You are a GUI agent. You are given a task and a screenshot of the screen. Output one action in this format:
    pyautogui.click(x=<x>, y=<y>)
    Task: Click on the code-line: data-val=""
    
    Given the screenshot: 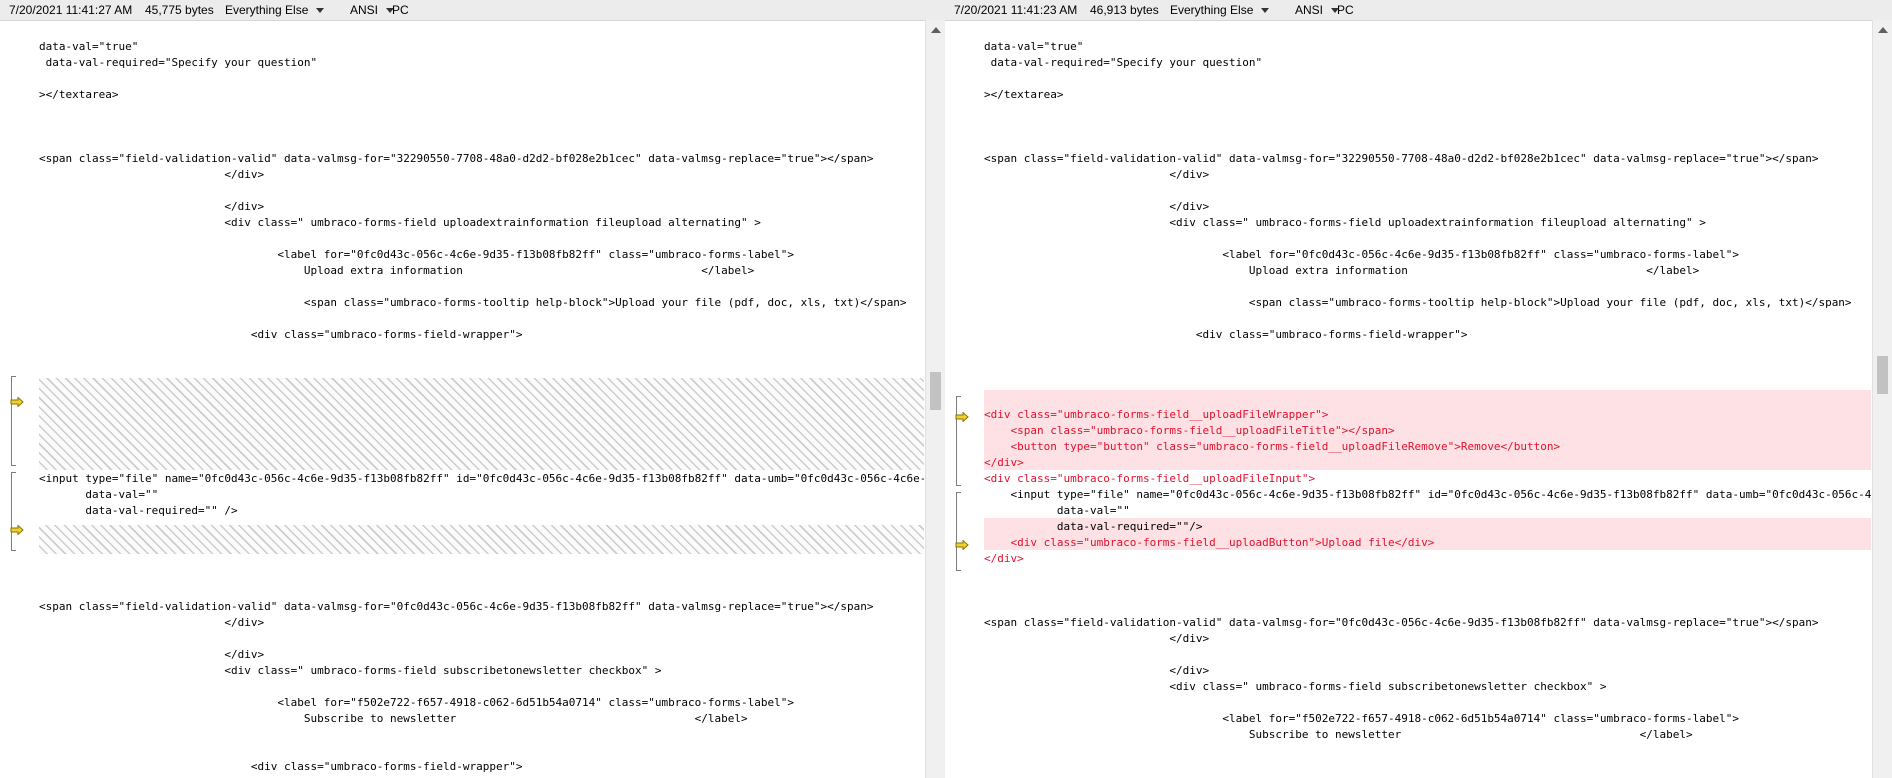 What is the action you would take?
    pyautogui.click(x=1057, y=510)
    